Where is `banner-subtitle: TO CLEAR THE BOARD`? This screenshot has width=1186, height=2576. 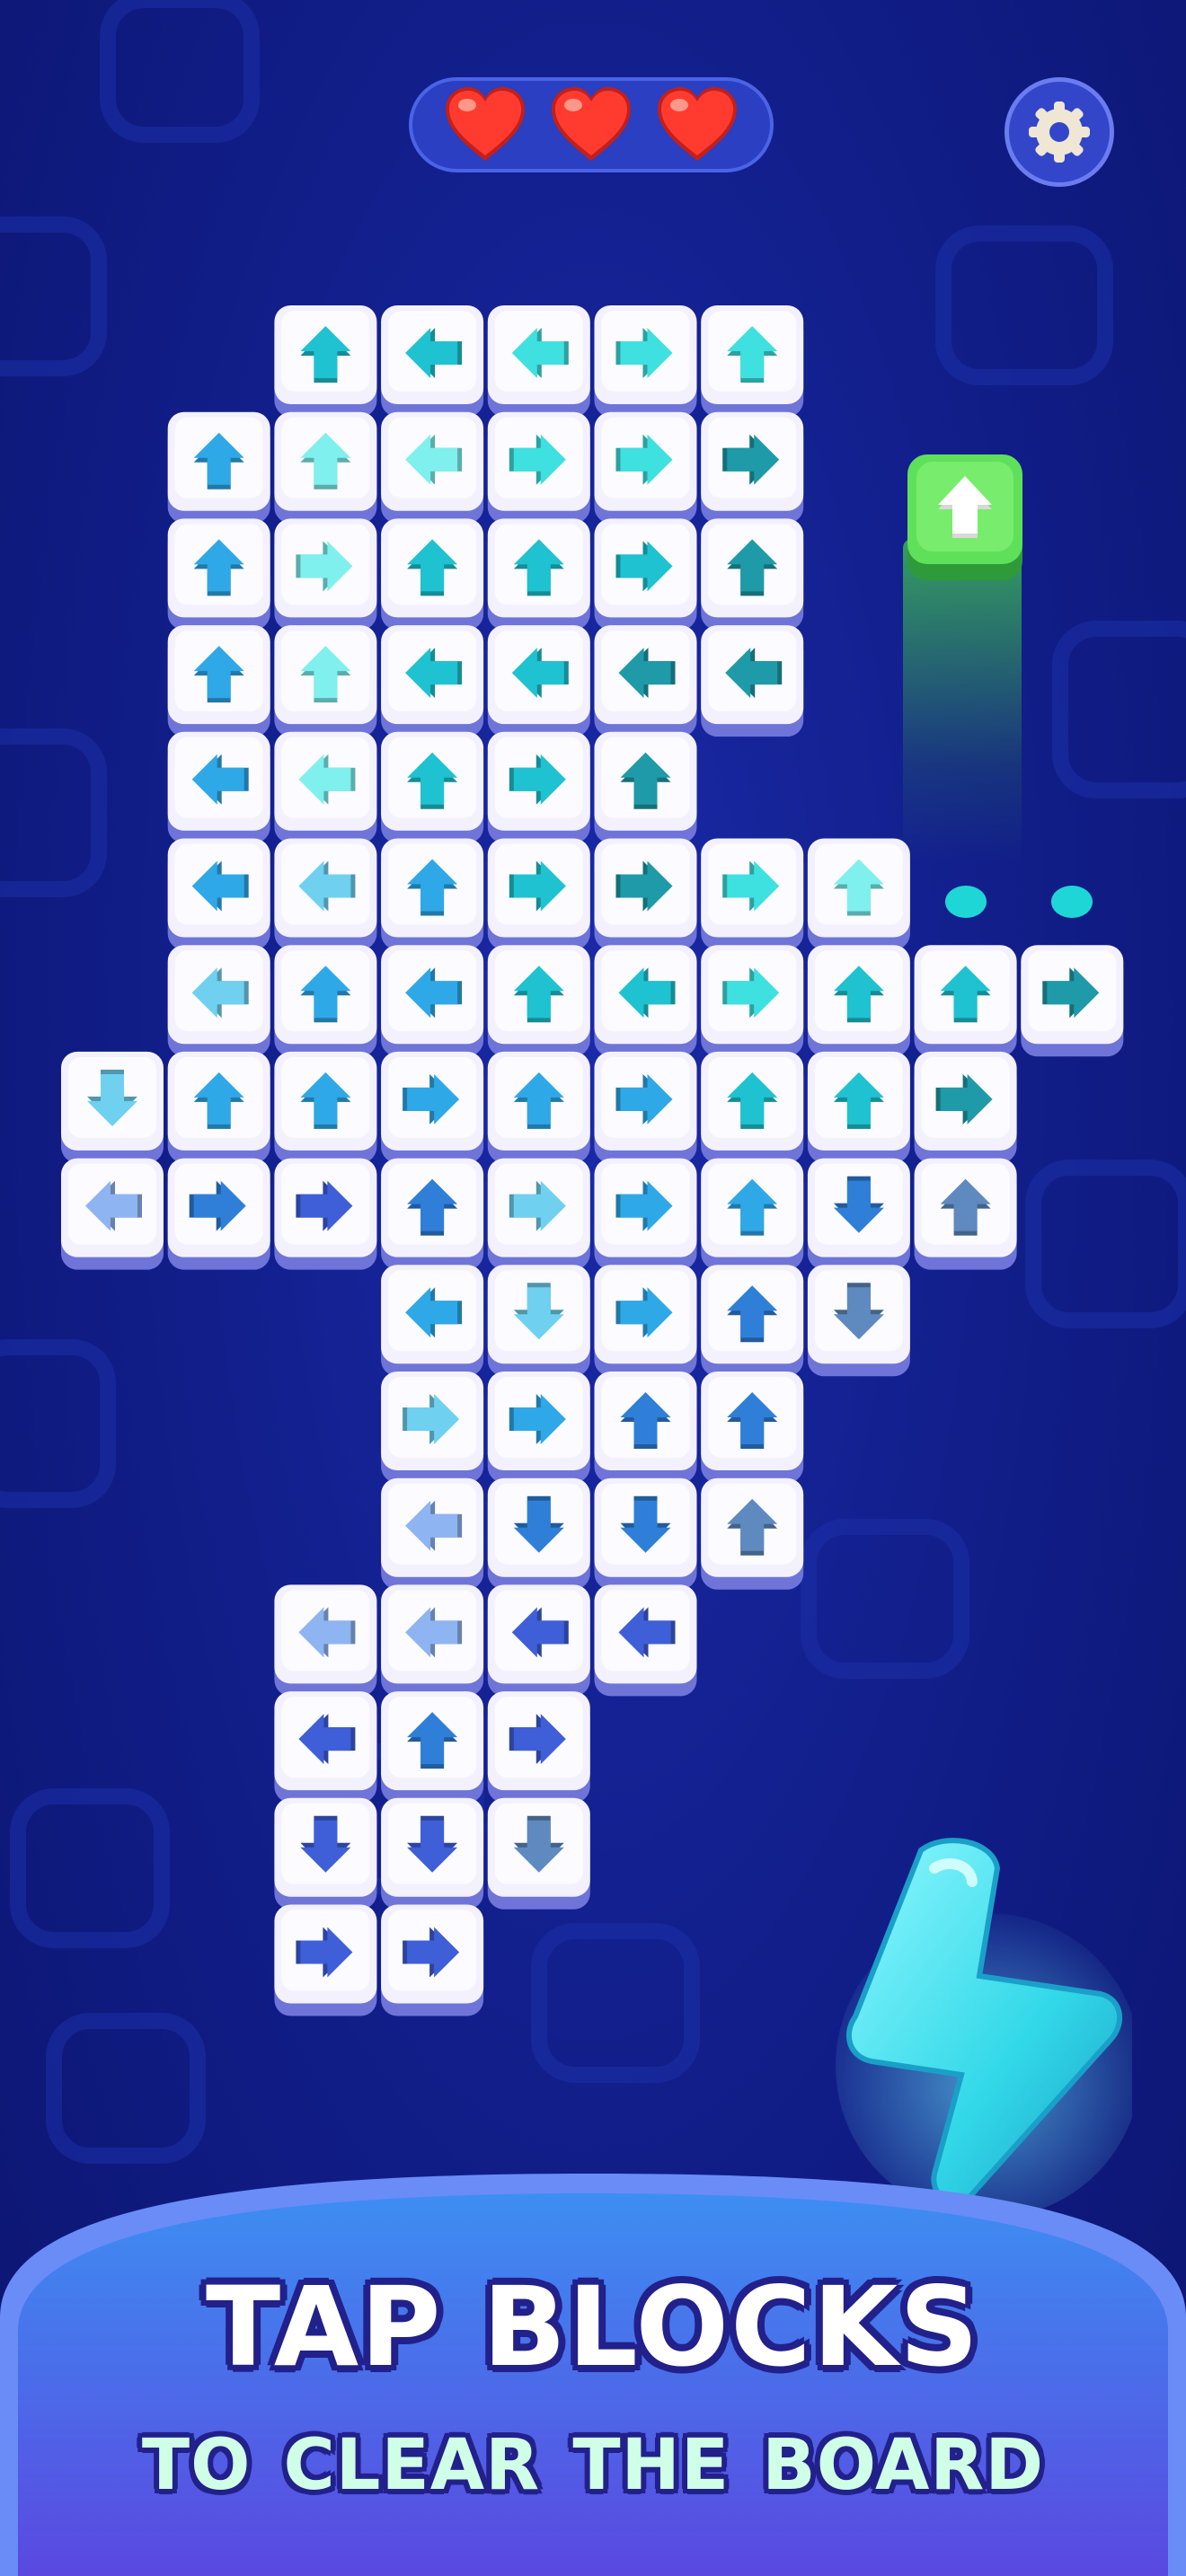 banner-subtitle: TO CLEAR THE BOARD is located at coordinates (593, 2465).